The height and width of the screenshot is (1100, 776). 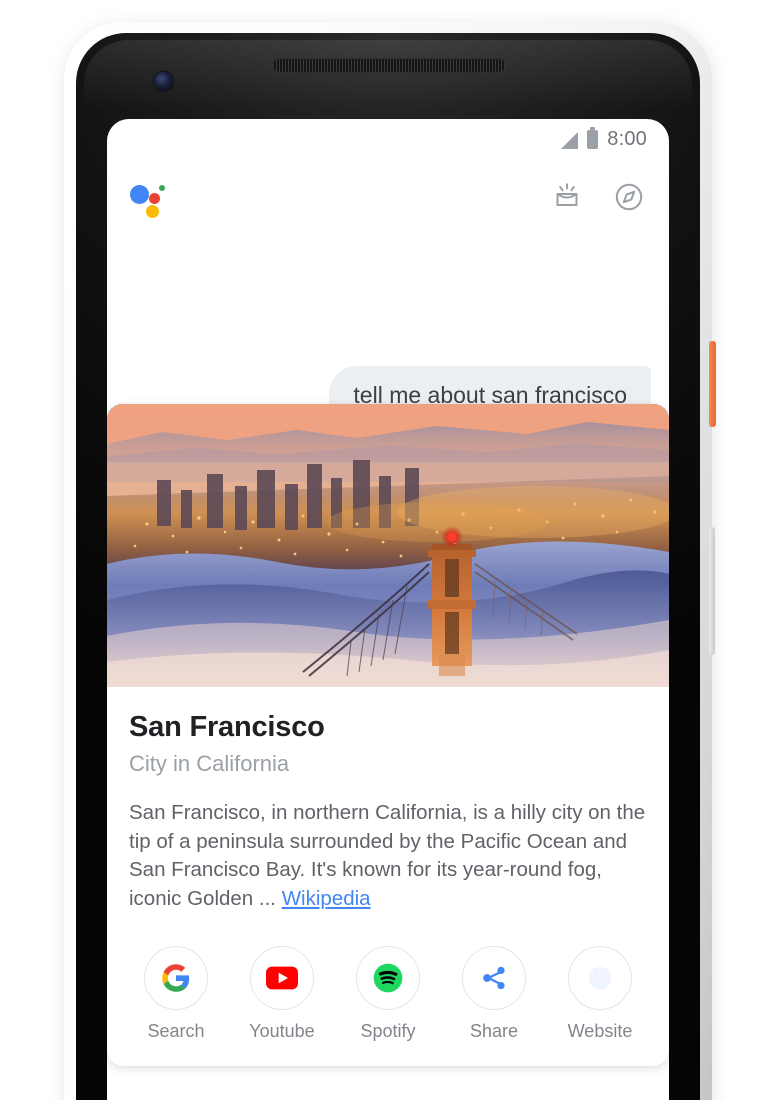 What do you see at coordinates (152, 211) in the screenshot?
I see `logo-dot-yellow-icon` at bounding box center [152, 211].